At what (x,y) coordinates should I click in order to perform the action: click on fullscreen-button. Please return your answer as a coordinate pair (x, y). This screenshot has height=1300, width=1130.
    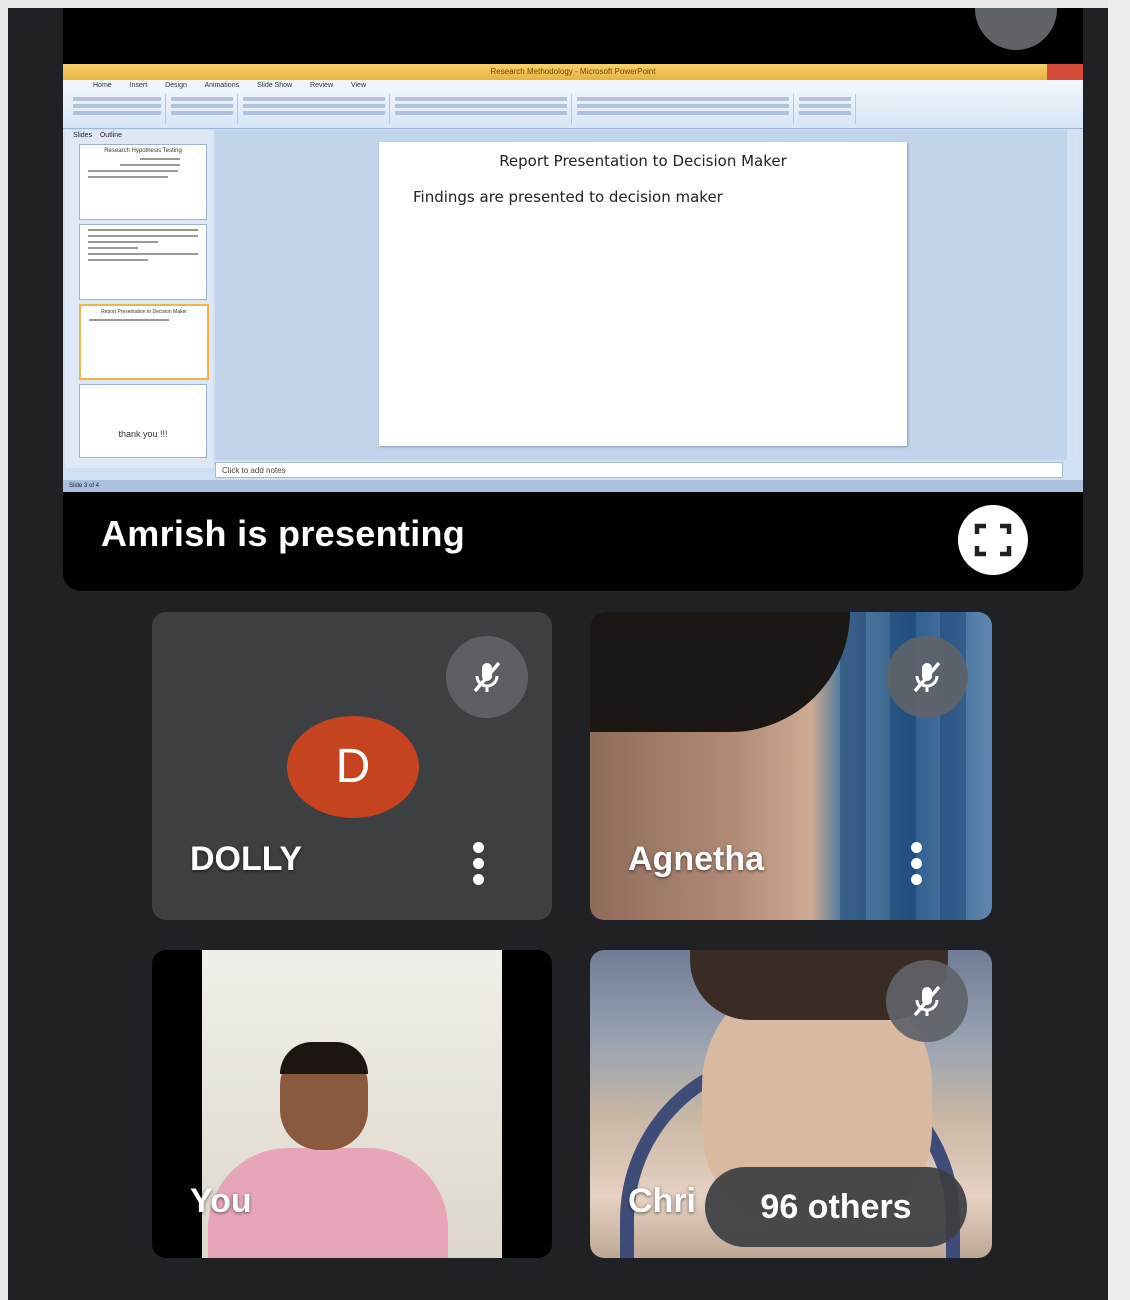
    Looking at the image, I should click on (993, 540).